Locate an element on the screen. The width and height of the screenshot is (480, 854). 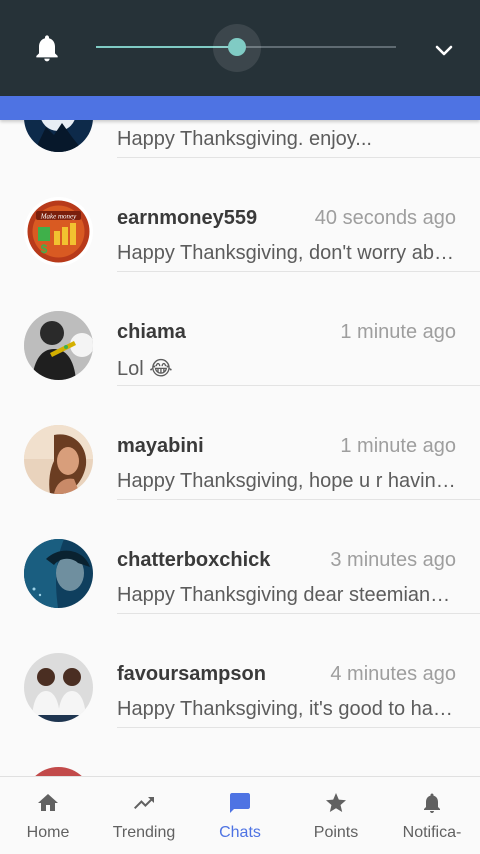
volume-slider is located at coordinates (246, 48).